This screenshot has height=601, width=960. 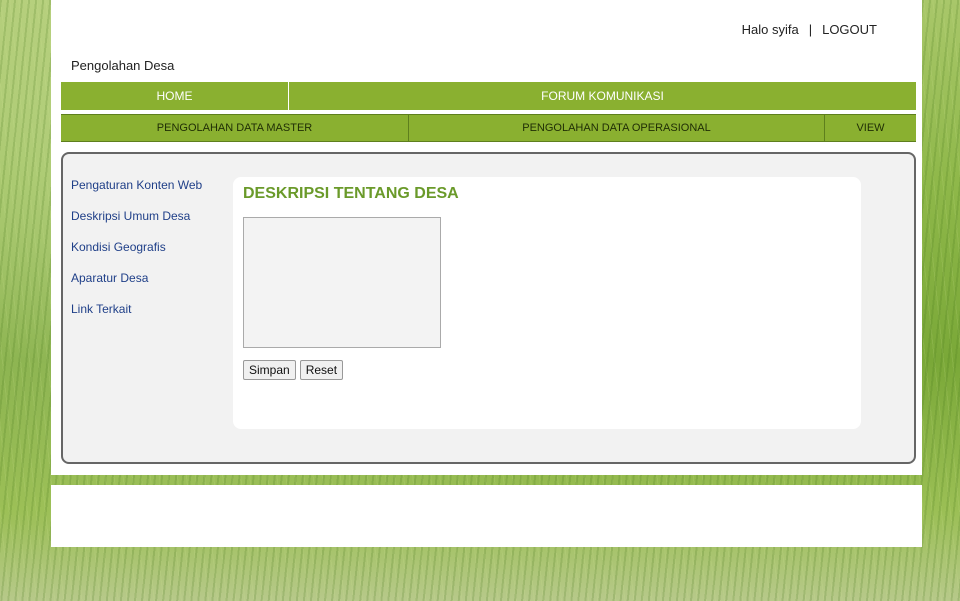 I want to click on sidebar-item-pengaturan-konten: Pengaturan Konten Web, so click(x=136, y=185).